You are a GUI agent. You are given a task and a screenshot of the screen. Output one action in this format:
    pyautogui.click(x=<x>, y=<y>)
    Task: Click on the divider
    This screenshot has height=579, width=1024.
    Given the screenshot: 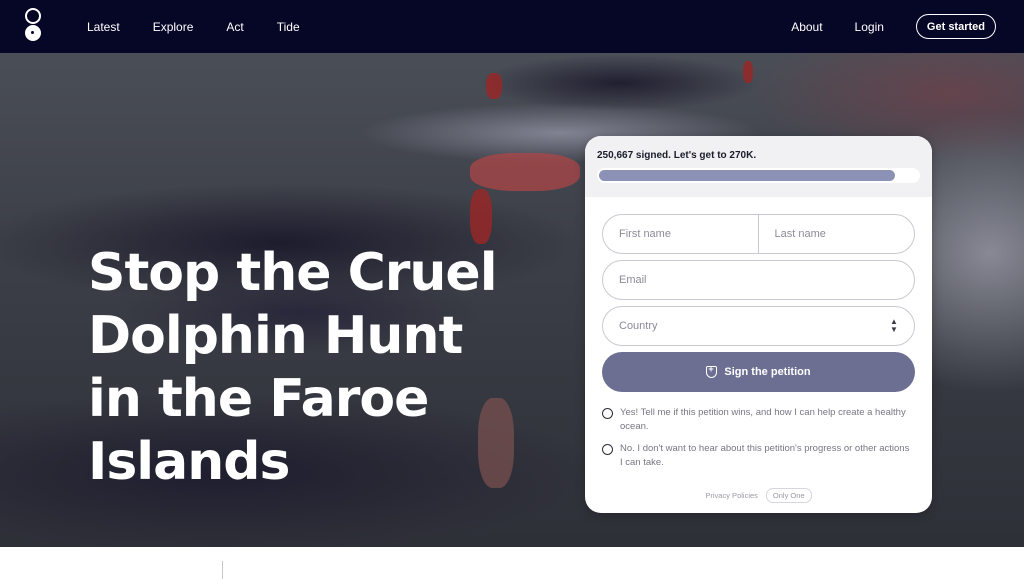 What is the action you would take?
    pyautogui.click(x=222, y=570)
    